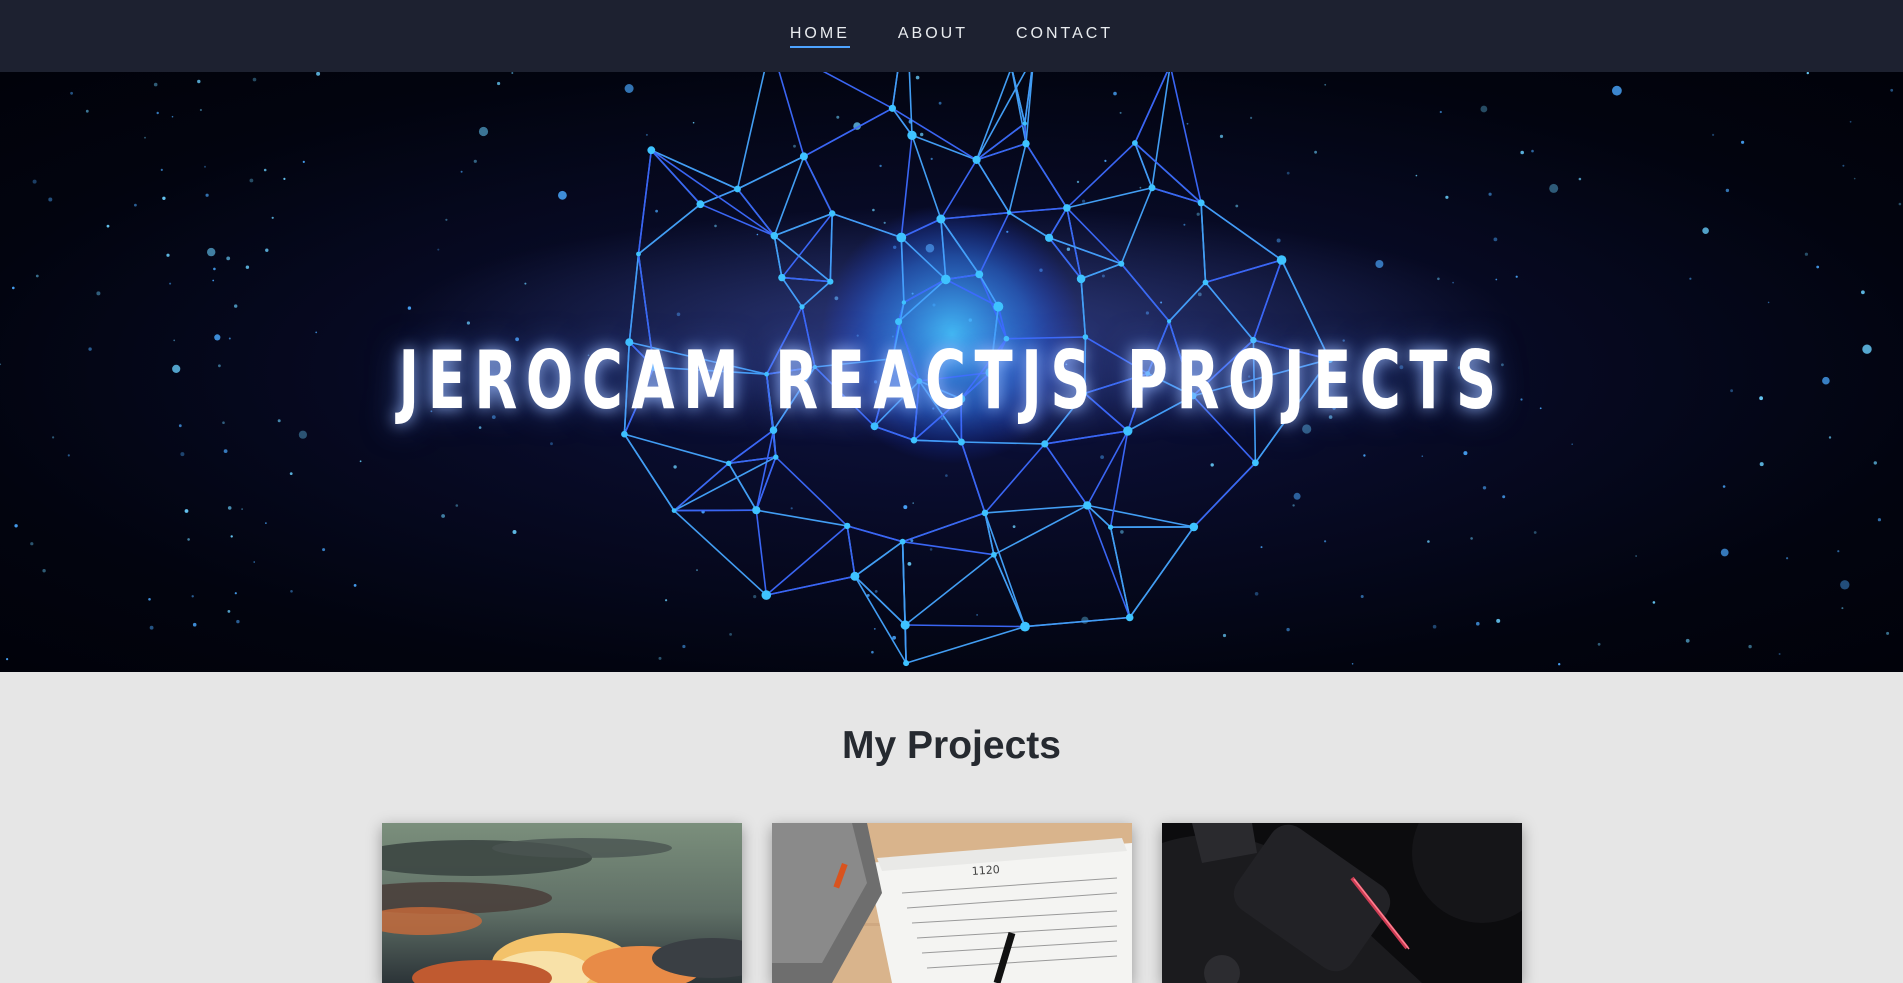 Image resolution: width=1903 pixels, height=983 pixels. Describe the element at coordinates (820, 36) in the screenshot. I see `nav-home-link: HOME` at that location.